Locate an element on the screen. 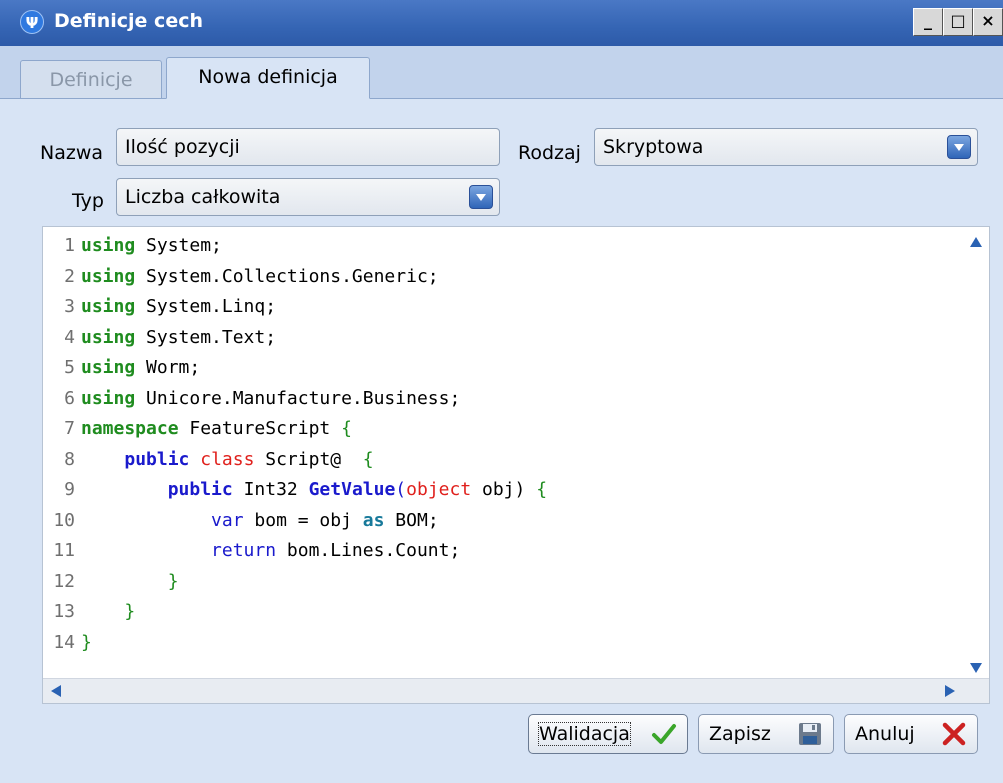 Image resolution: width=1003 pixels, height=783 pixels. code-line: 10 var bom = obj as BOM; is located at coordinates (295, 521).